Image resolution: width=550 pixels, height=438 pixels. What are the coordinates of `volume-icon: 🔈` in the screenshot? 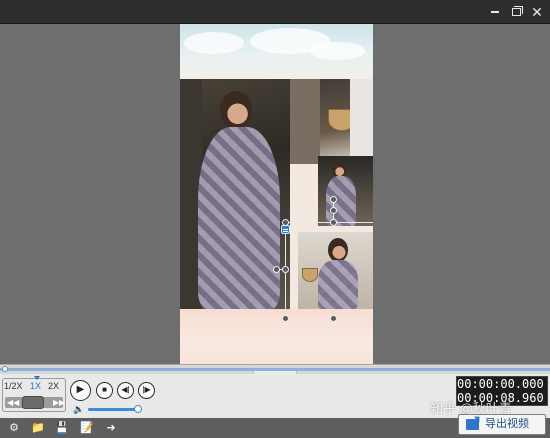 It's located at (78, 409).